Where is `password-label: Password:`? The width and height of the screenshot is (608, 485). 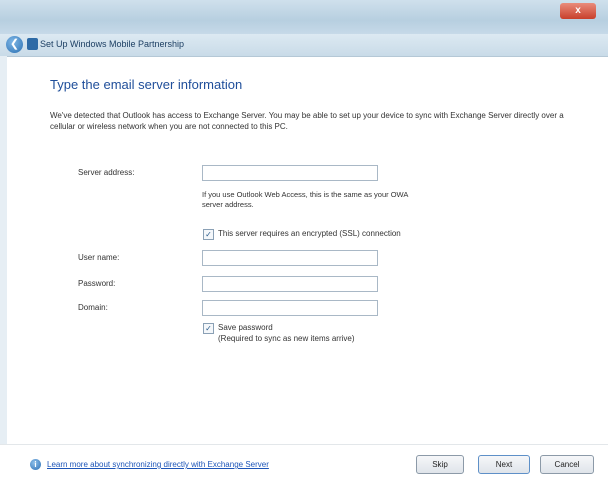 password-label: Password: is located at coordinates (97, 283).